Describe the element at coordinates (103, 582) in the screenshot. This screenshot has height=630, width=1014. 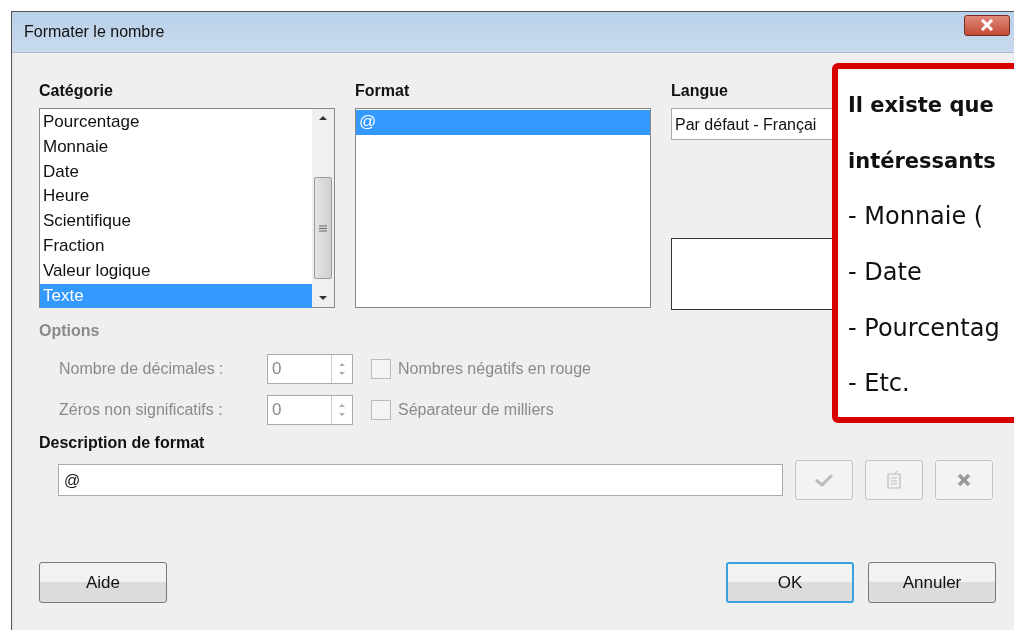
I see `dialog-button: Aide` at that location.